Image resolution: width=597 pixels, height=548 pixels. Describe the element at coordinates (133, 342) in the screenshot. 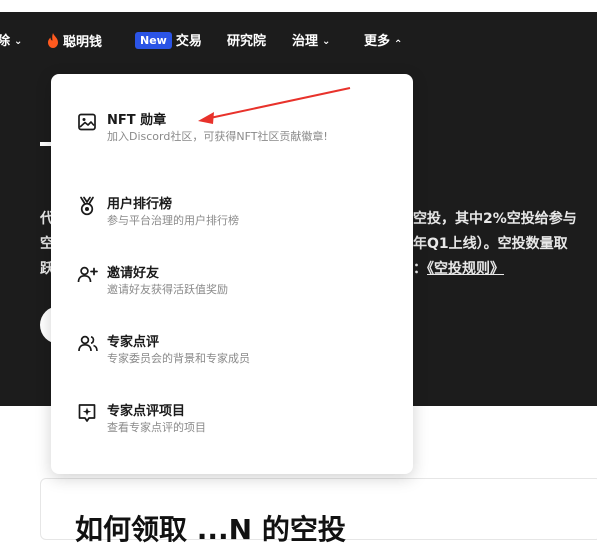

I see `menu-item-title: 专家点评` at that location.